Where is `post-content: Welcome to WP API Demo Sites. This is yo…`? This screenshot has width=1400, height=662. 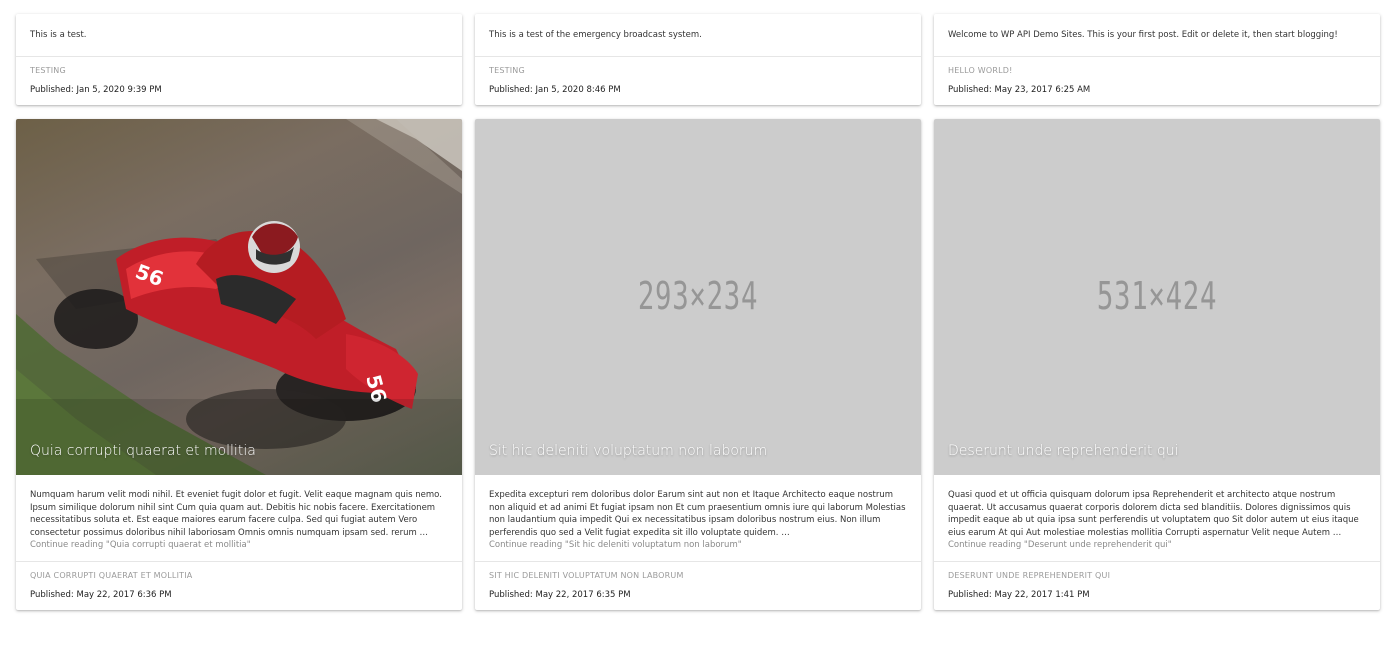 post-content: Welcome to WP API Demo Sites. This is yo… is located at coordinates (1143, 35).